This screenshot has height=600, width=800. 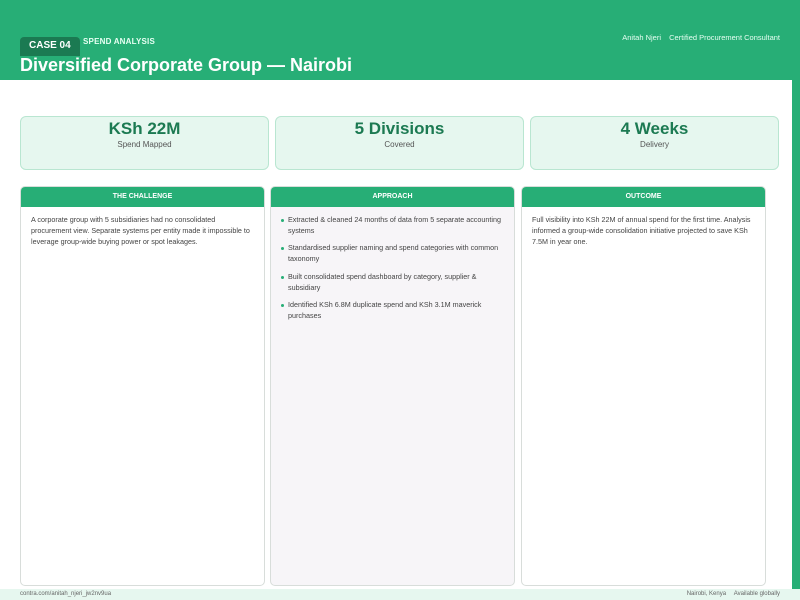 I want to click on stat-value: 5 Divisions, so click(x=399, y=128).